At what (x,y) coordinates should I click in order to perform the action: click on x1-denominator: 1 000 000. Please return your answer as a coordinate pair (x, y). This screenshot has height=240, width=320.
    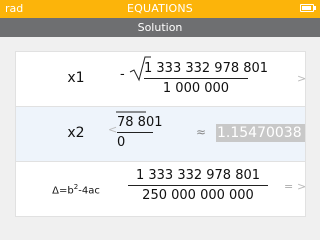
    Looking at the image, I should click on (196, 88).